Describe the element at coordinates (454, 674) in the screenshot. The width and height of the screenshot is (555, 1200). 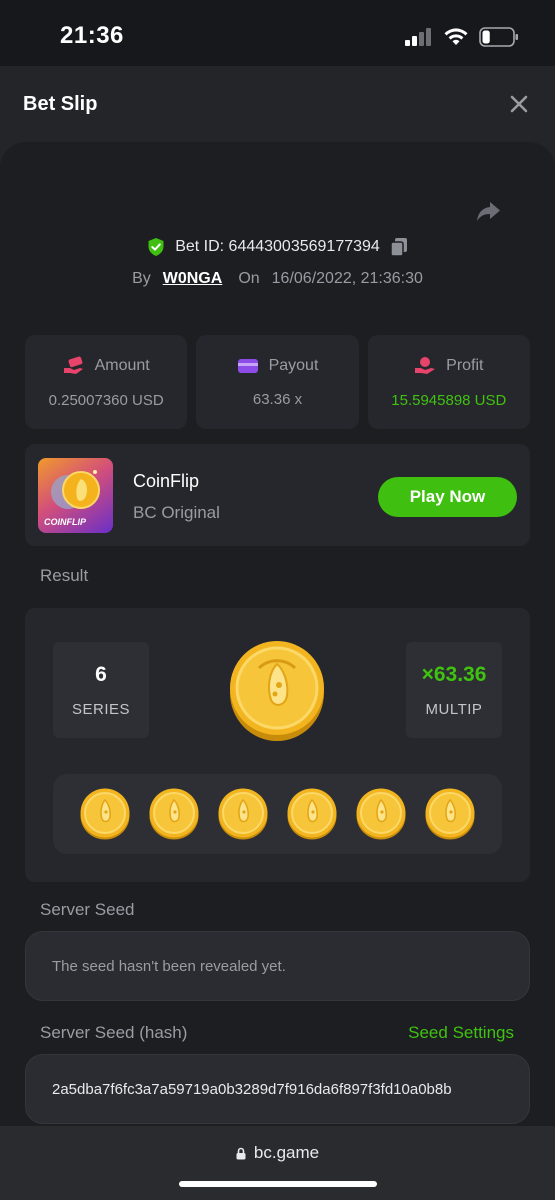
I see `multiplier-value: ×63.36` at that location.